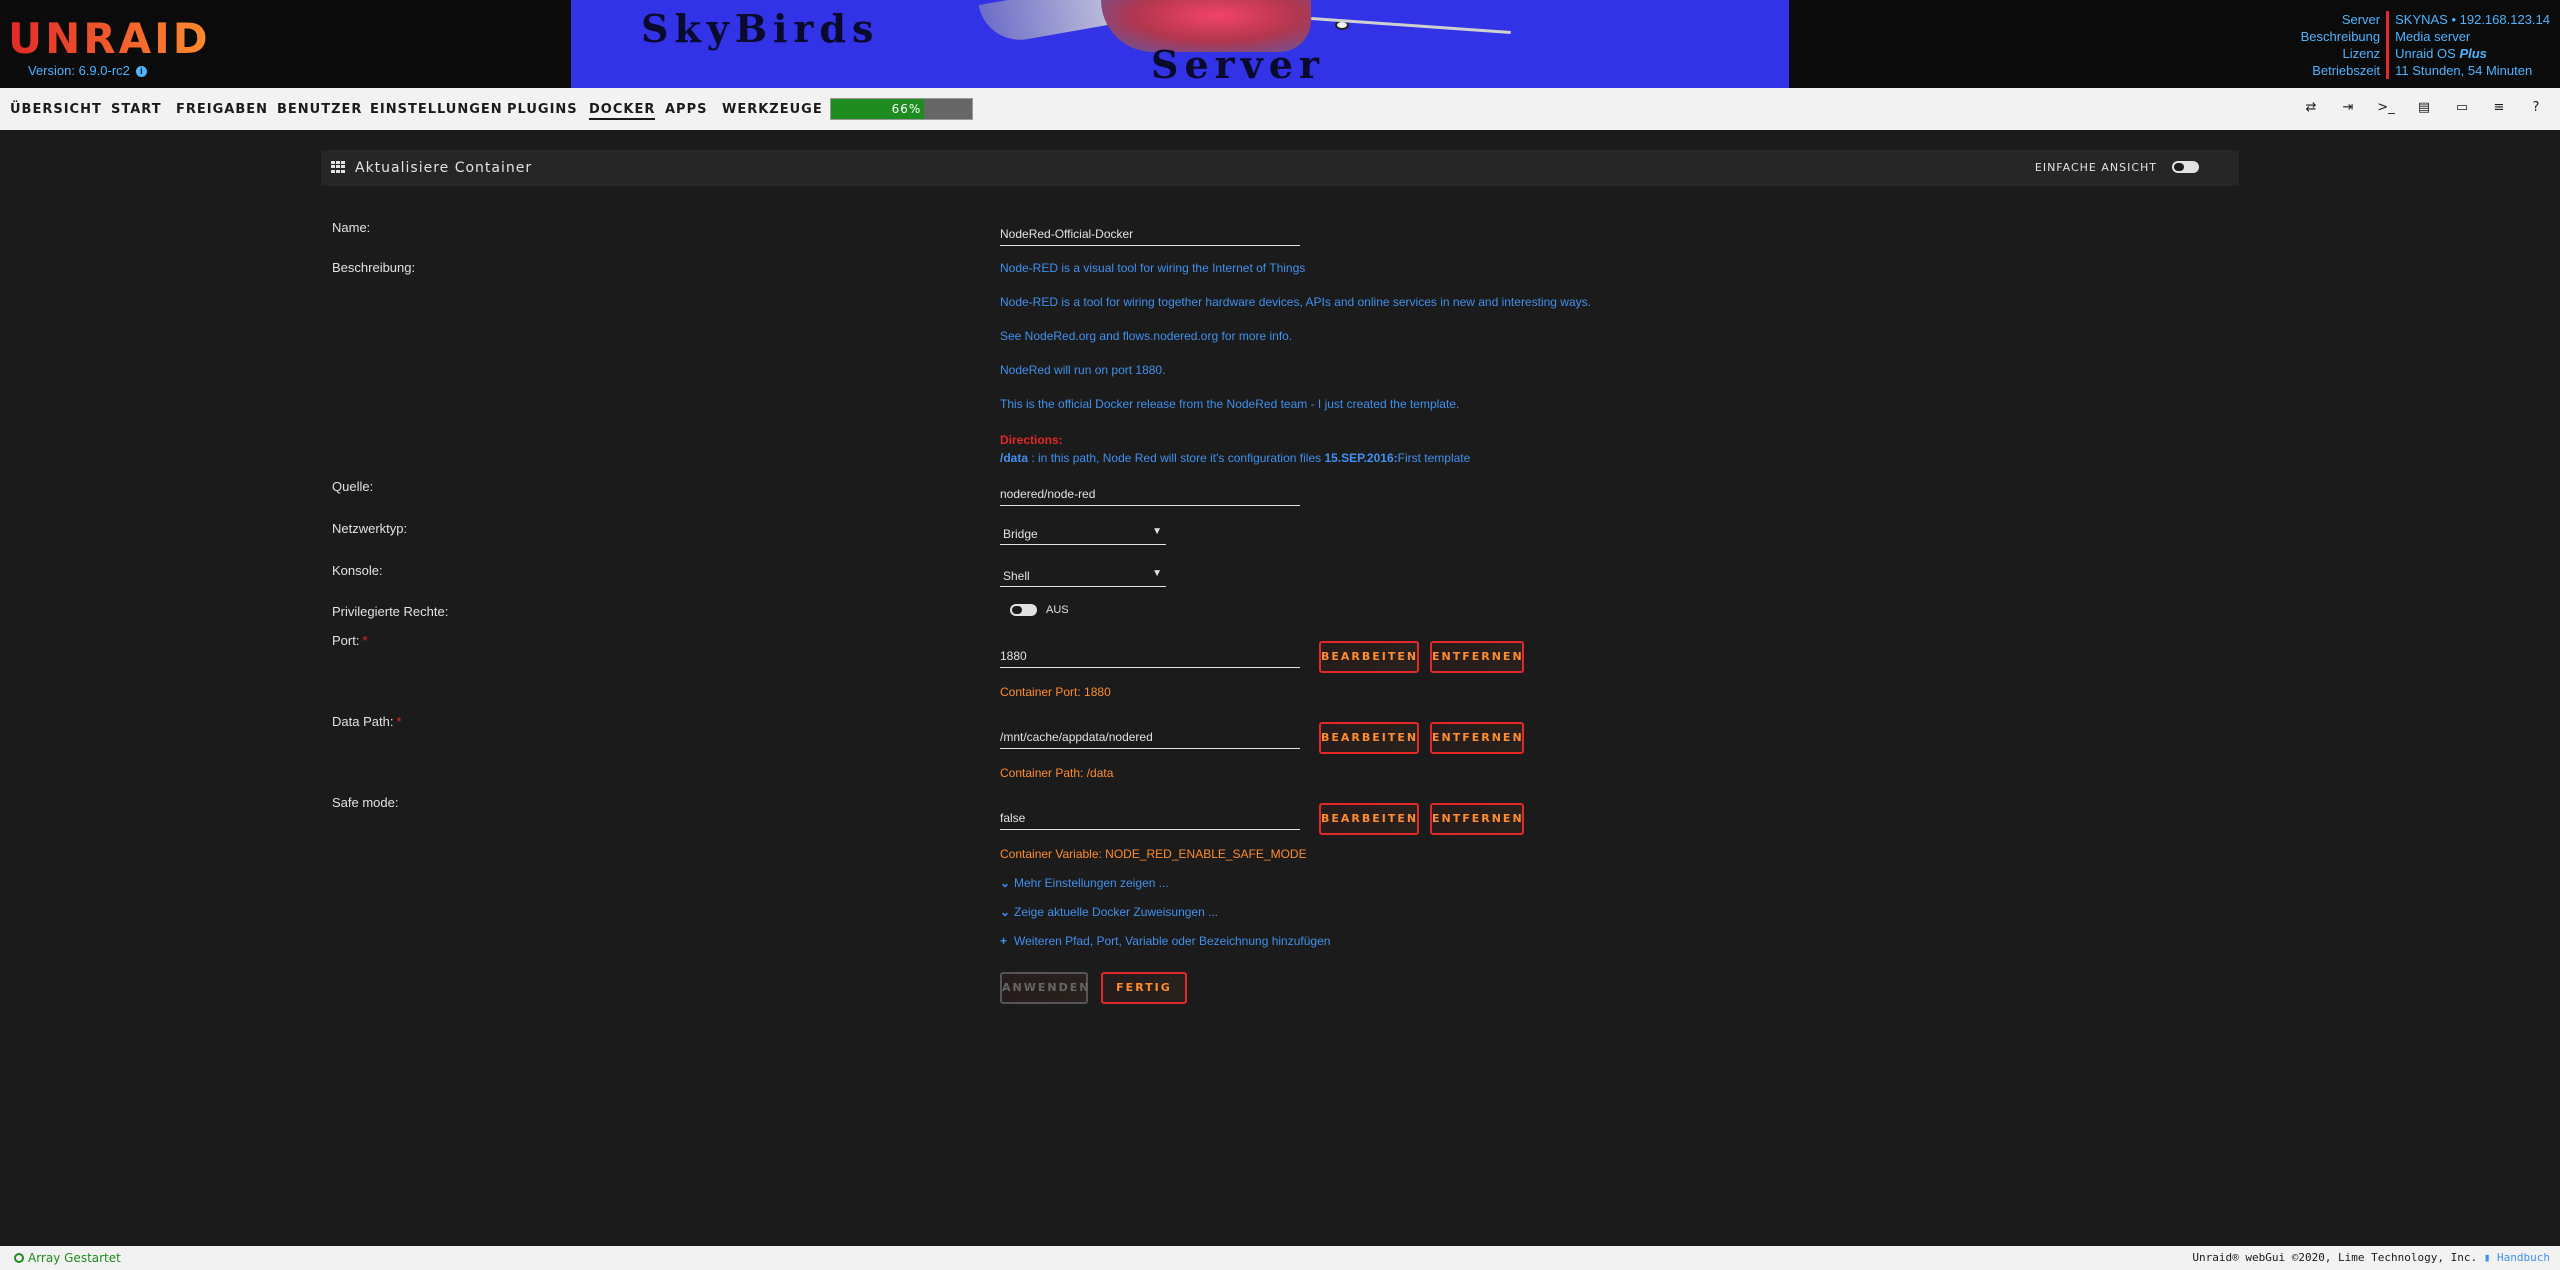 The width and height of the screenshot is (2560, 1270). I want to click on privileged-toggle, so click(1023, 610).